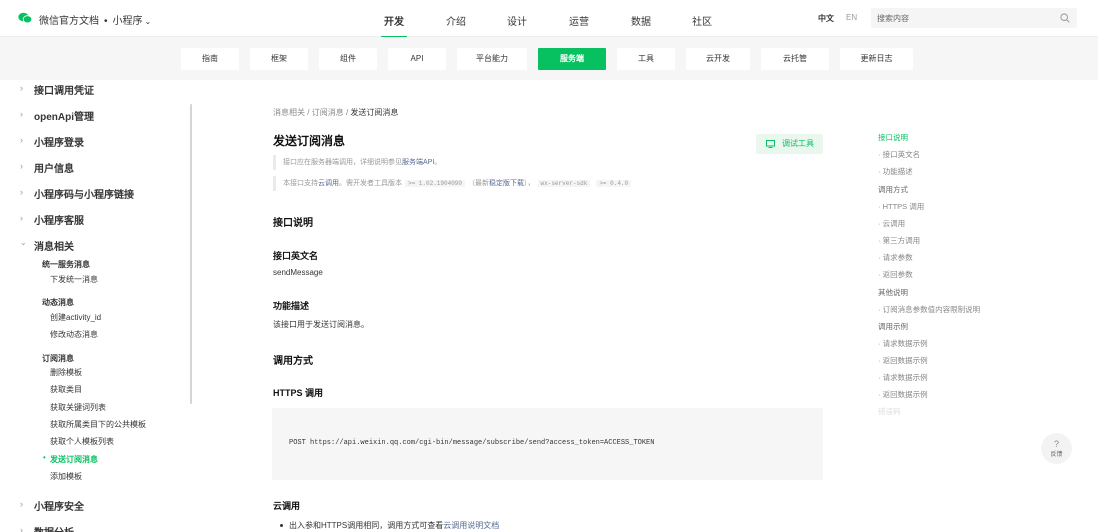 This screenshot has height=532, width=1098. Describe the element at coordinates (59, 219) in the screenshot. I see `sidebar-item-customer-service: 小程序客服` at that location.